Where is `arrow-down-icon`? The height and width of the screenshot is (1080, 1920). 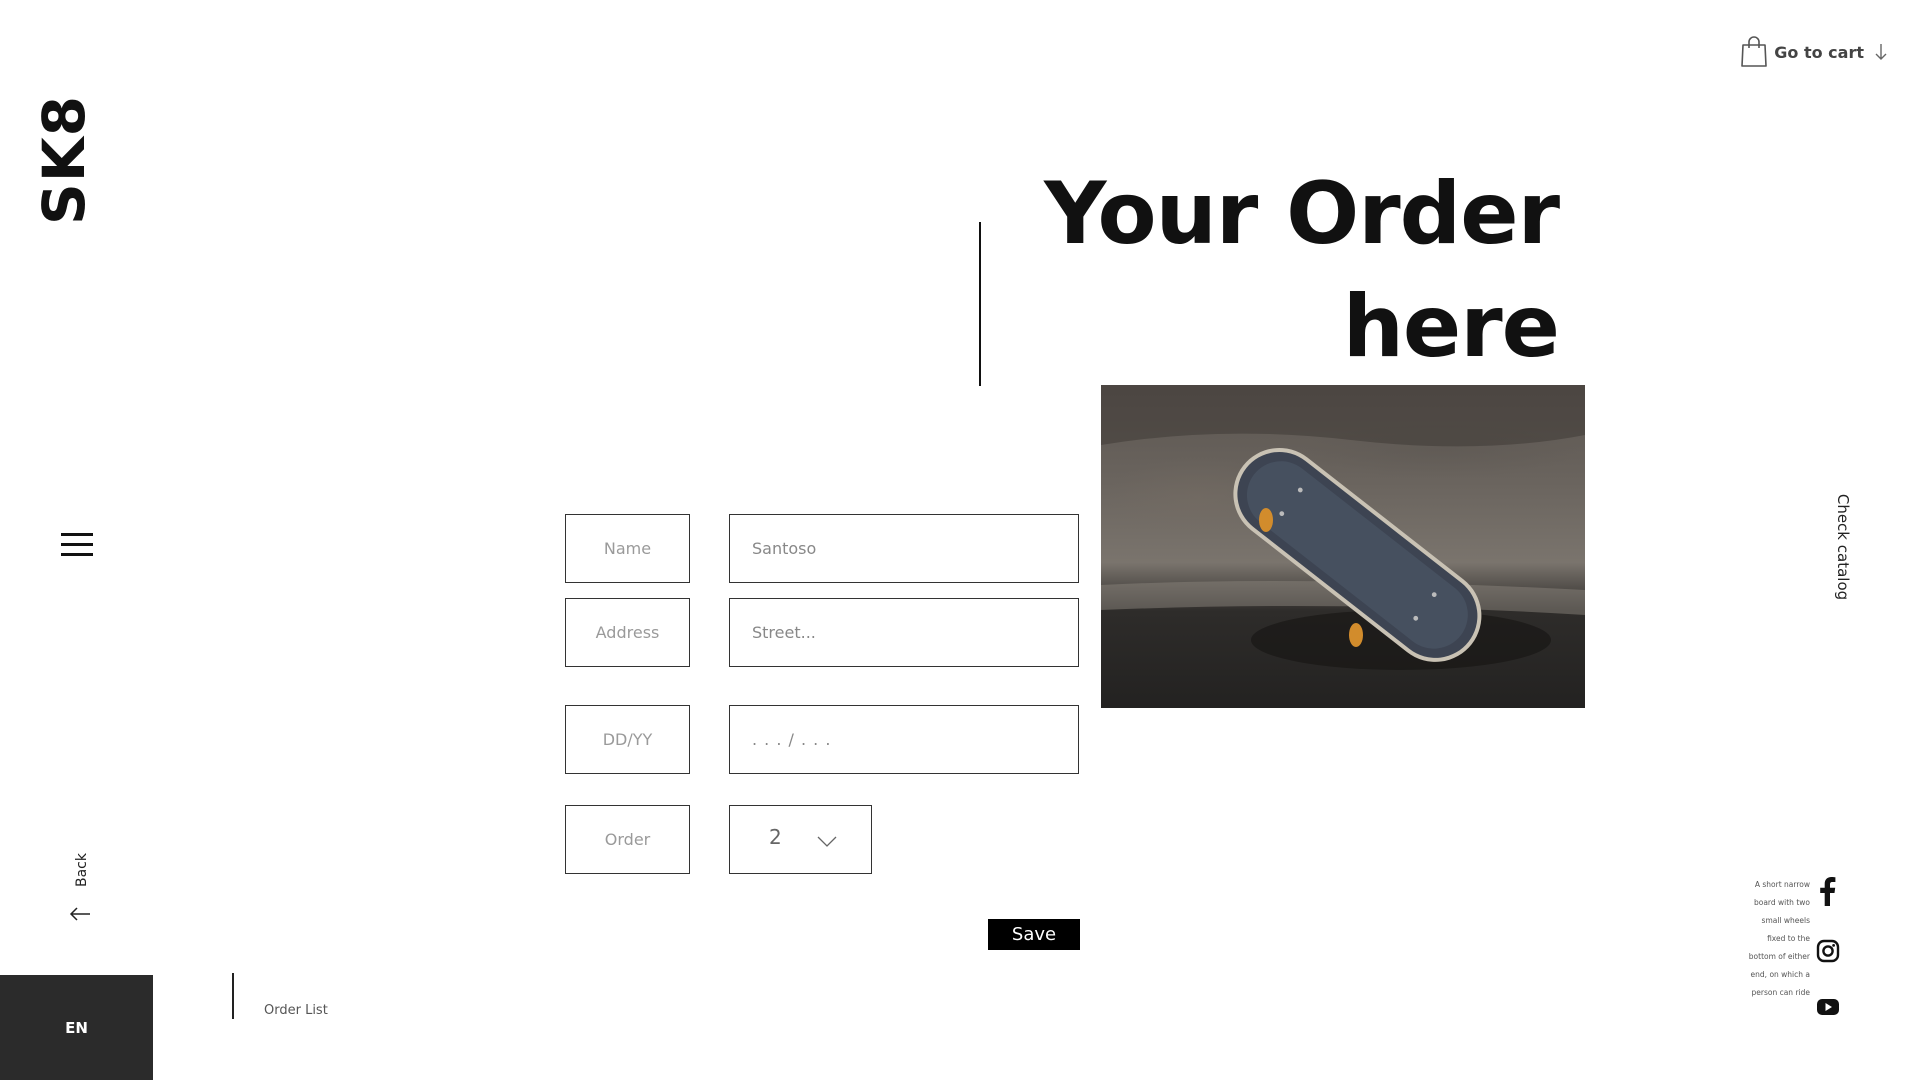 arrow-down-icon is located at coordinates (1881, 52).